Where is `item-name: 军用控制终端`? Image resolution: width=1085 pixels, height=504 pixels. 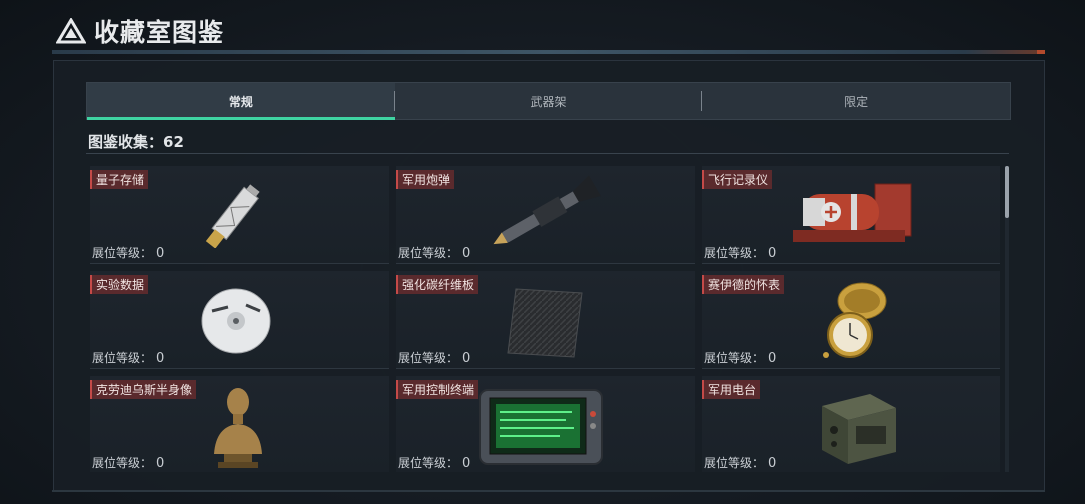 item-name: 军用控制终端 is located at coordinates (437, 389).